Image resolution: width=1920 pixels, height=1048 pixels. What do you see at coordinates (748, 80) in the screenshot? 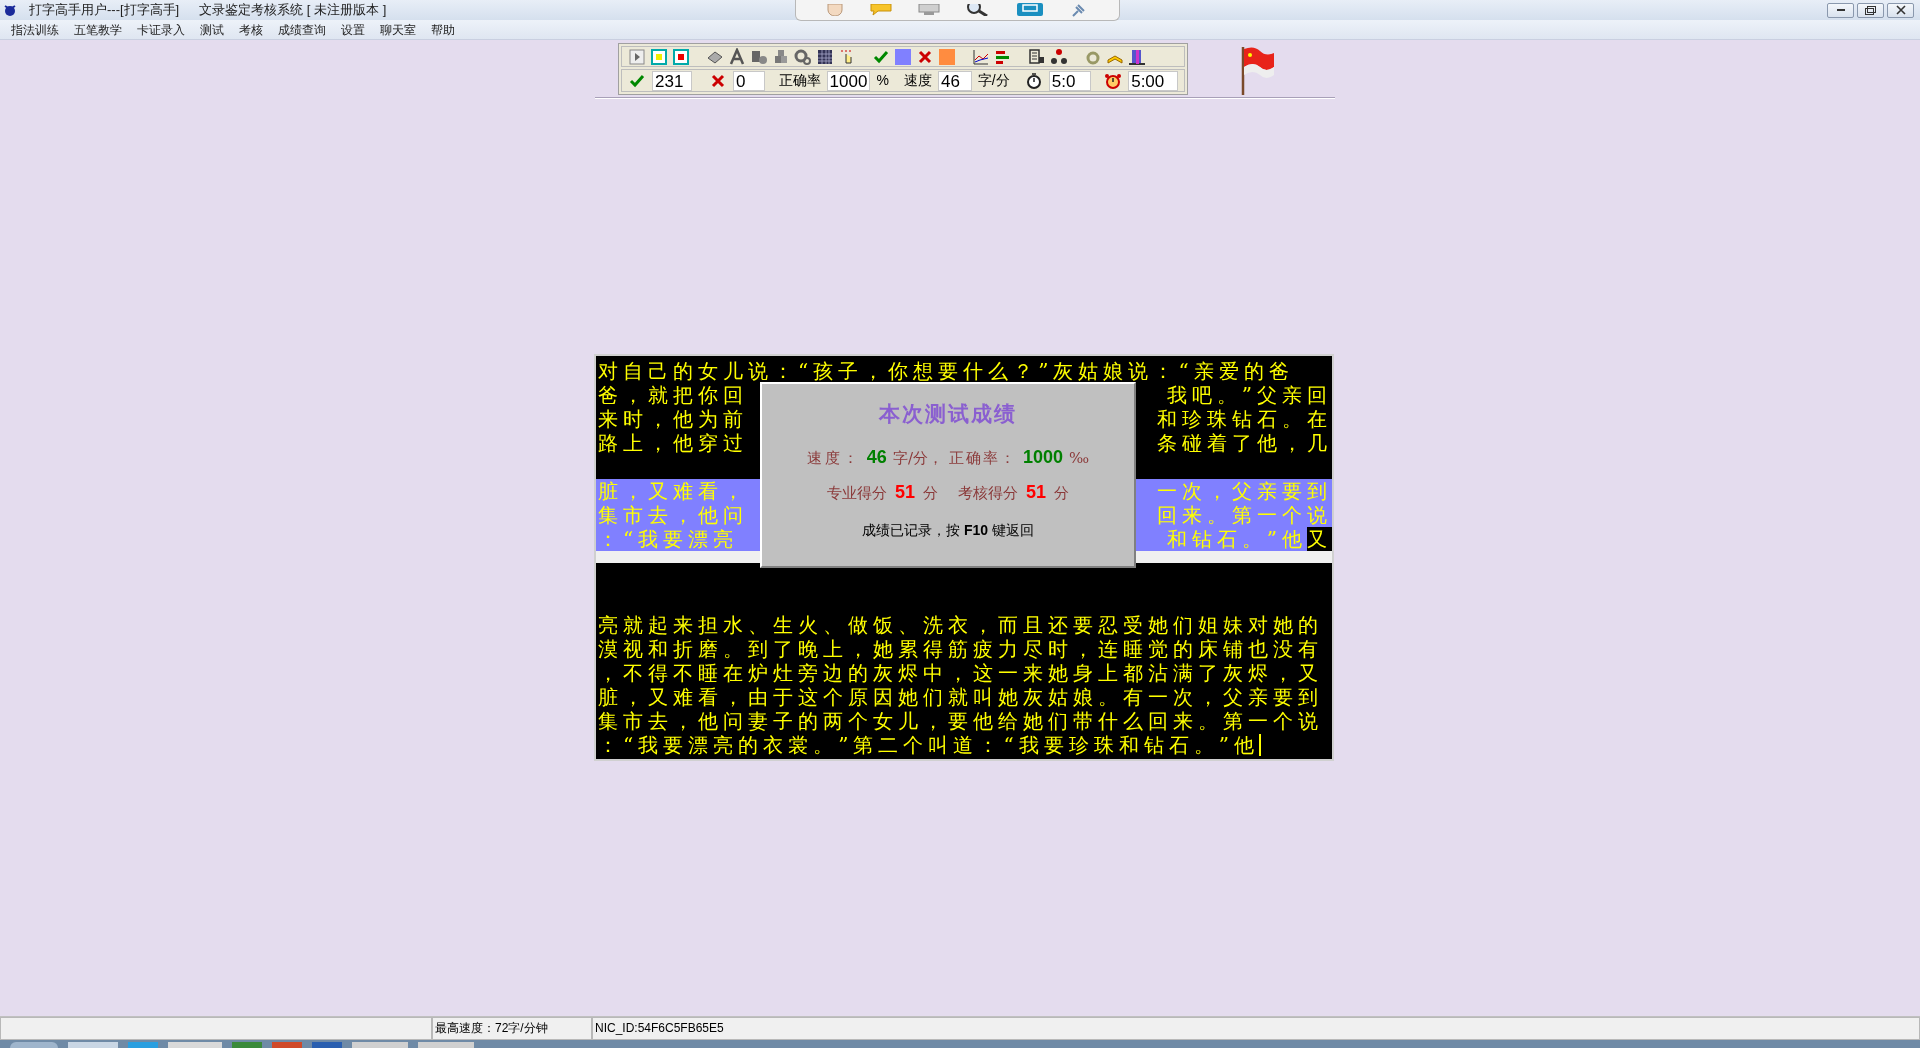
I see `value-field: 0` at bounding box center [748, 80].